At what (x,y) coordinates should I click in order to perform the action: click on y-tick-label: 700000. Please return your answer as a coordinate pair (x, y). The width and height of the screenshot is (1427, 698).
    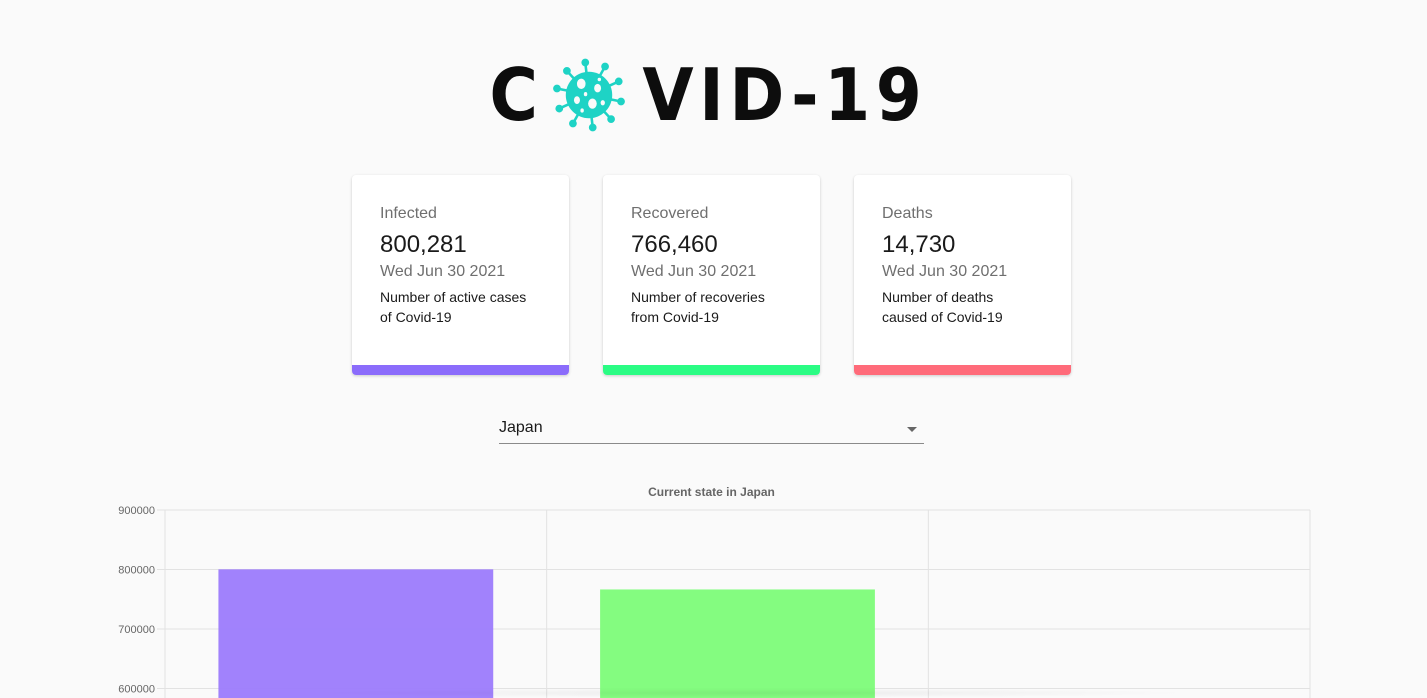
    Looking at the image, I should click on (136, 630).